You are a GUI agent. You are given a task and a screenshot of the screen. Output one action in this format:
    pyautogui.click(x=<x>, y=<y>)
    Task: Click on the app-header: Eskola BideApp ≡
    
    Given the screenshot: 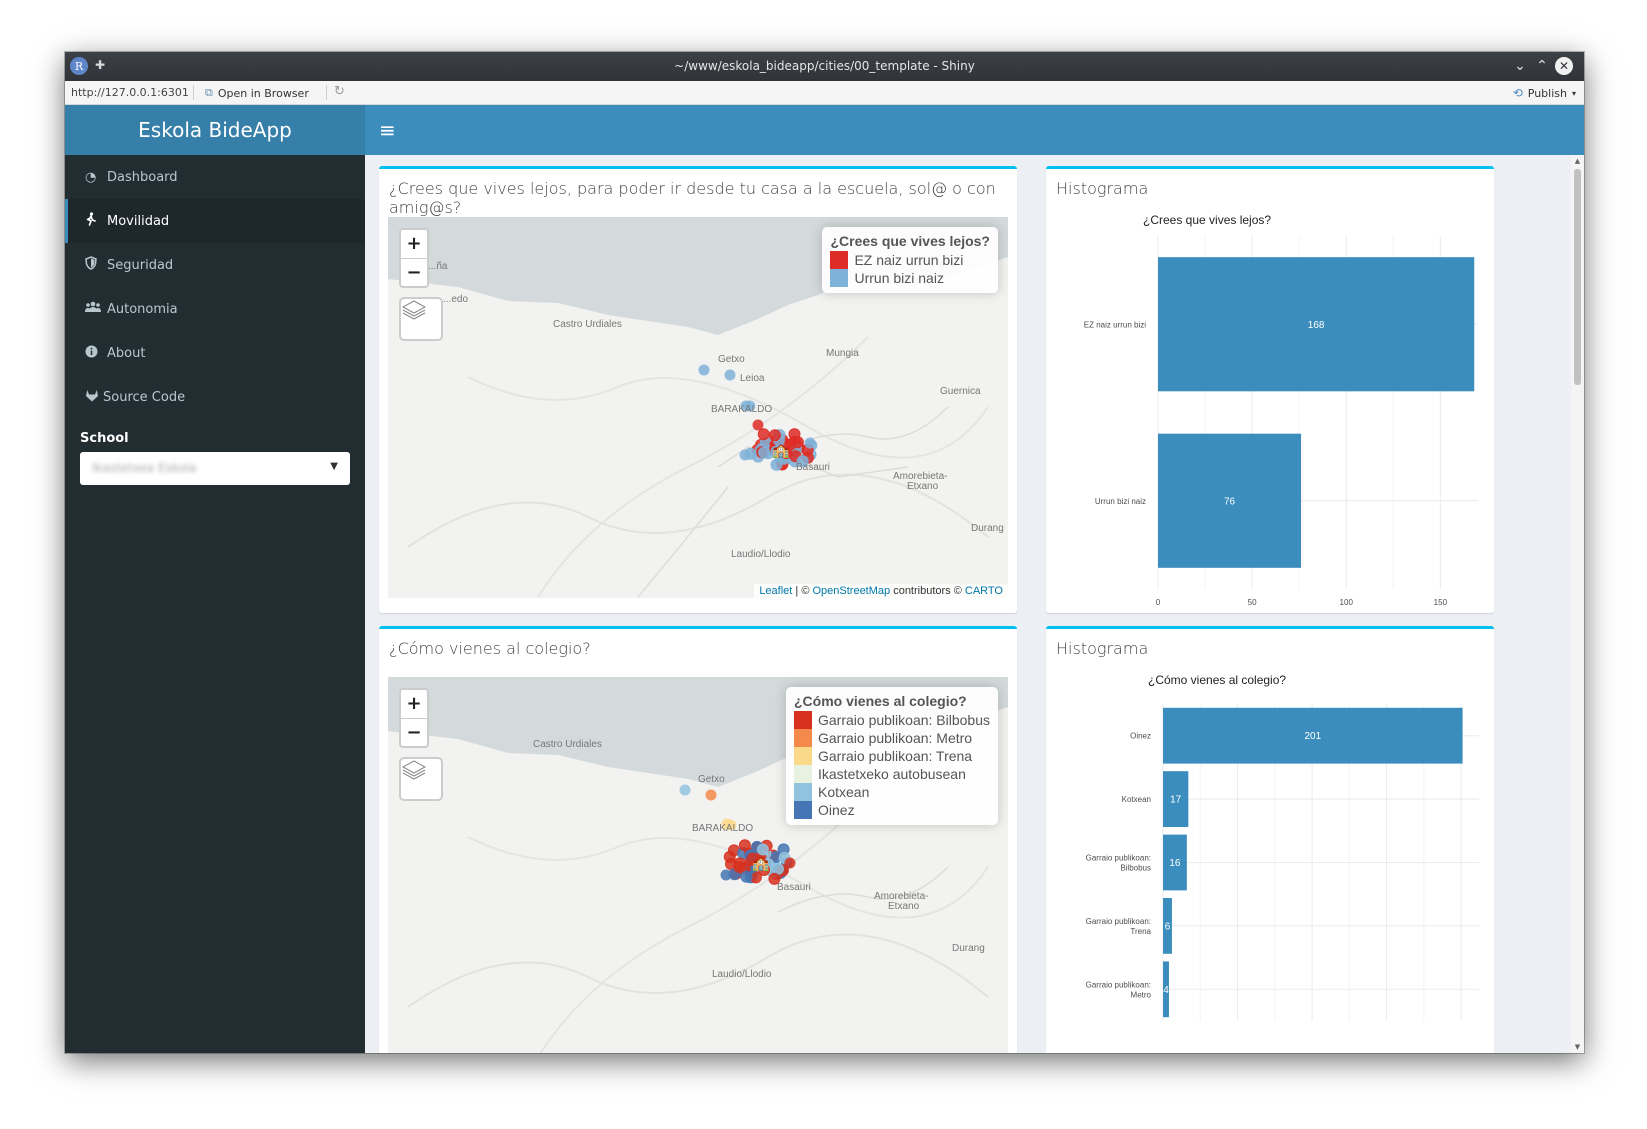 What is the action you would take?
    pyautogui.click(x=824, y=130)
    